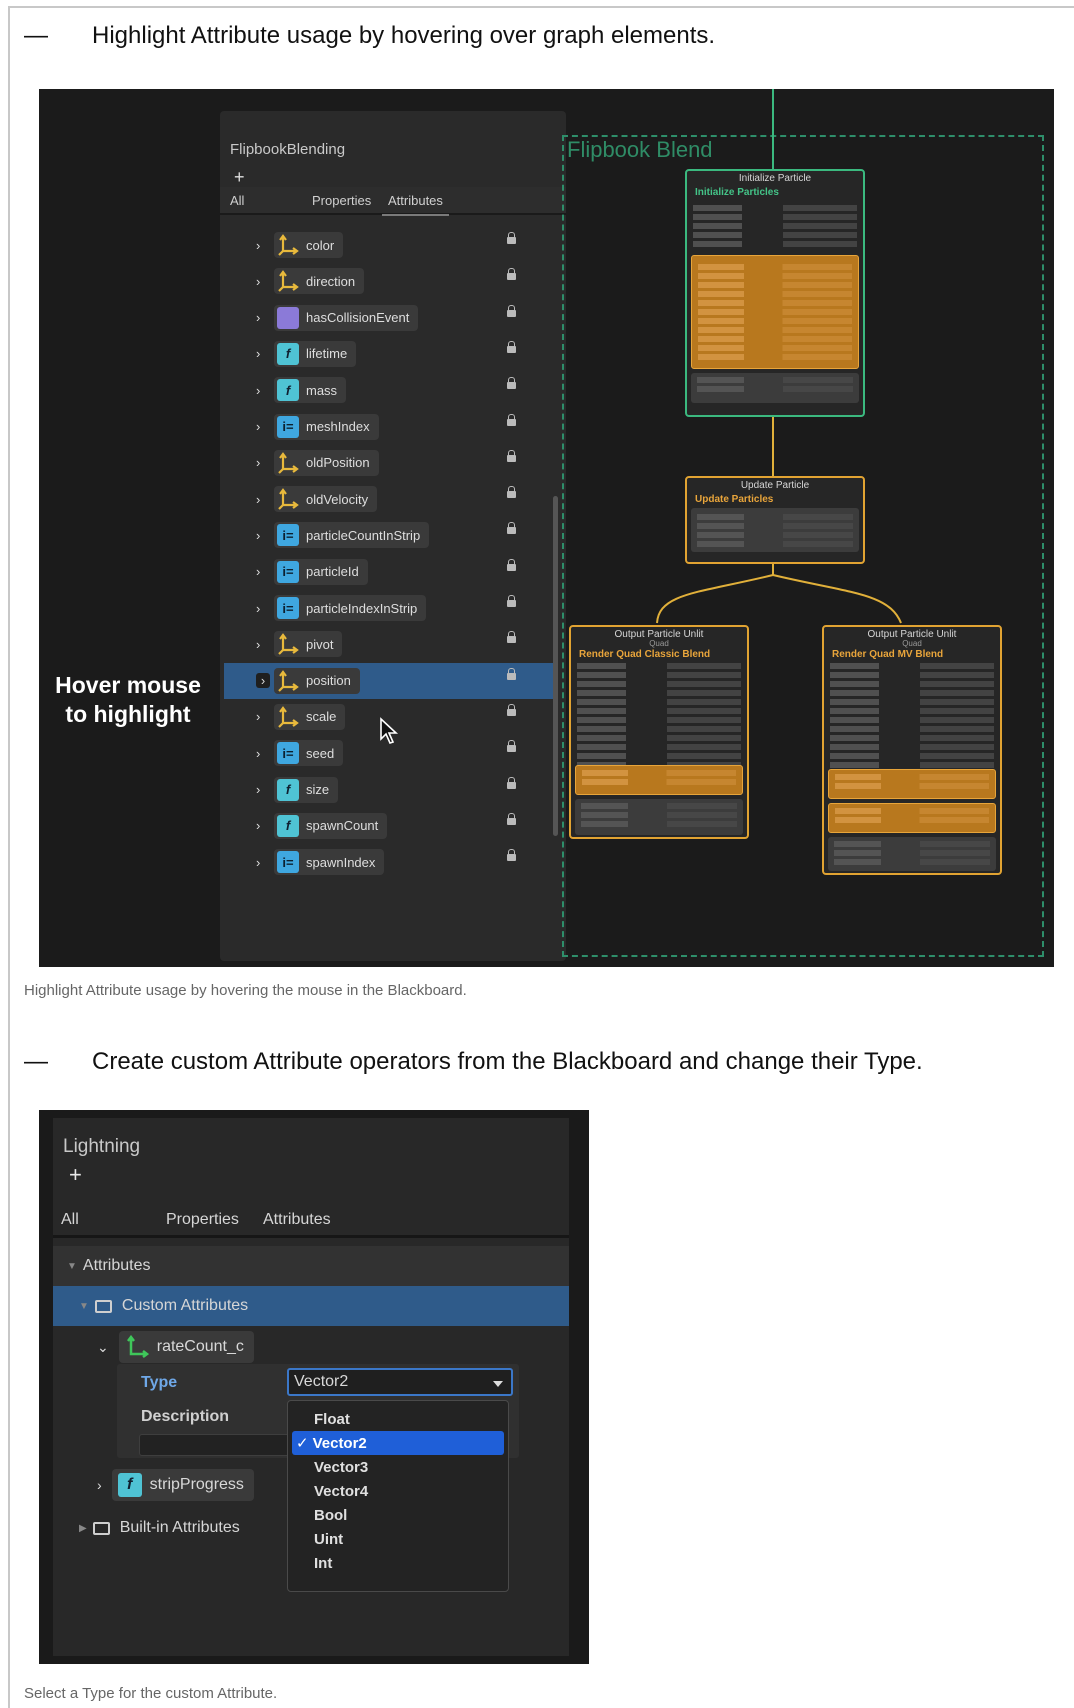 This screenshot has width=1074, height=1708. Describe the element at coordinates (321, 571) in the screenshot. I see `attribute-pill: i= particleId` at that location.